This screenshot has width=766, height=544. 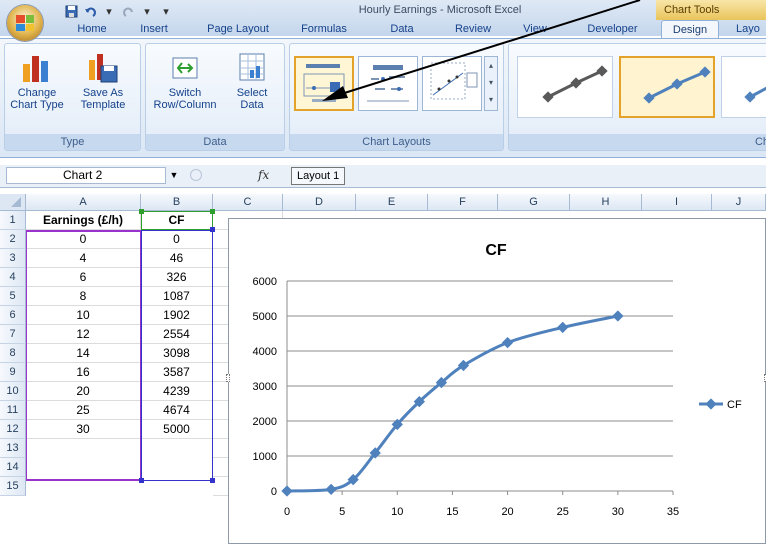 I want to click on annotation-arrow, so click(x=481, y=50).